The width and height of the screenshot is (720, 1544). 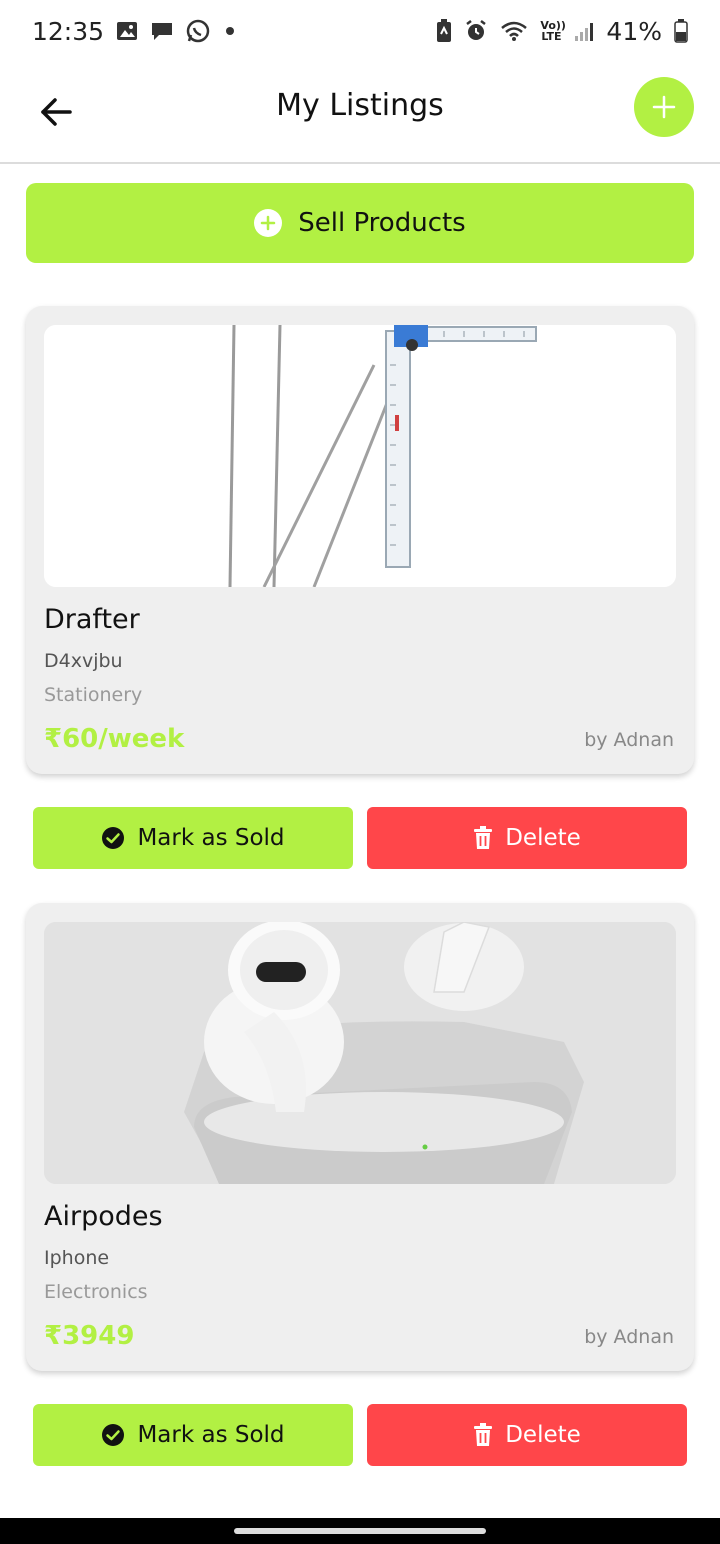 What do you see at coordinates (584, 31) in the screenshot?
I see `signal-icon` at bounding box center [584, 31].